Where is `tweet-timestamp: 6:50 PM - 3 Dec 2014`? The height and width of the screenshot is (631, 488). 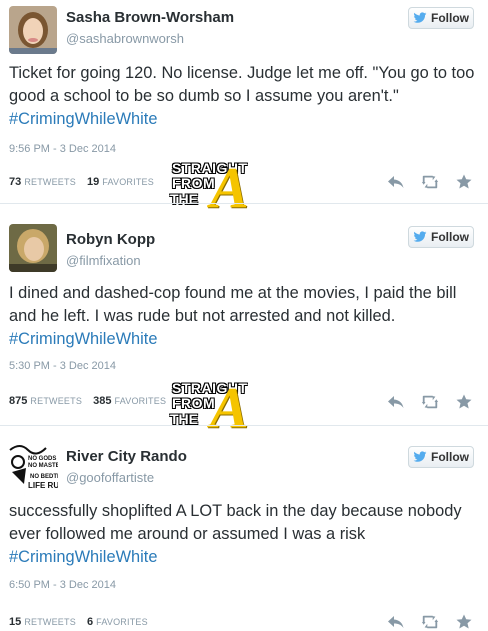 tweet-timestamp: 6:50 PM - 3 Dec 2014 is located at coordinates (62, 585).